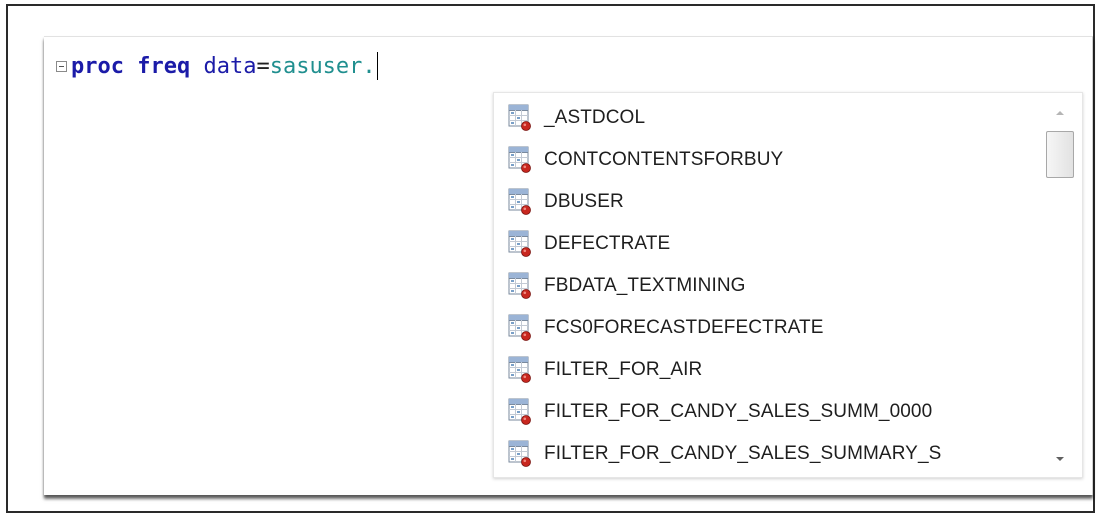 The height and width of the screenshot is (519, 1103). What do you see at coordinates (738, 411) in the screenshot?
I see `autocomplete-item-label: FILTER_FOR_CANDY_SALES_SUMM_0000` at bounding box center [738, 411].